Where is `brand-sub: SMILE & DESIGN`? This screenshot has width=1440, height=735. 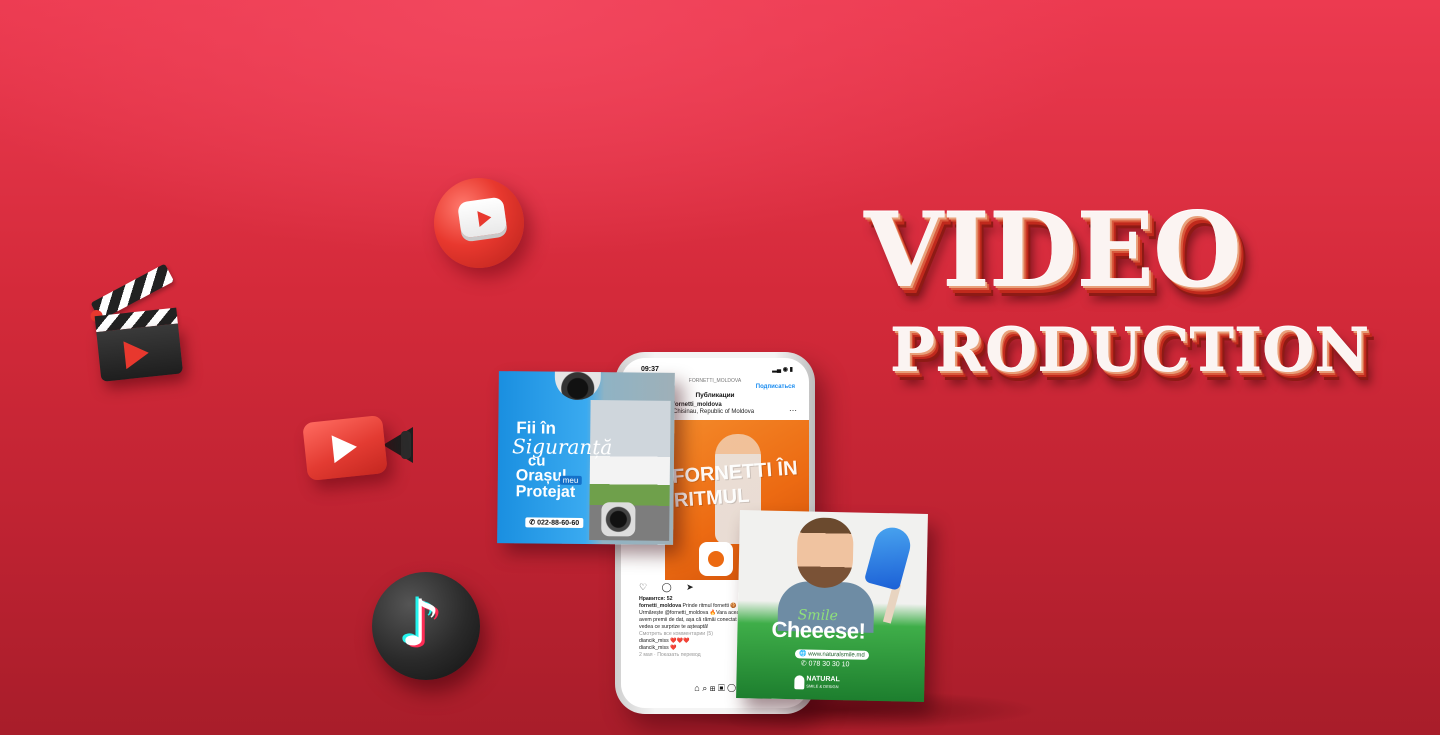
brand-sub: SMILE & DESIGN is located at coordinates (822, 686).